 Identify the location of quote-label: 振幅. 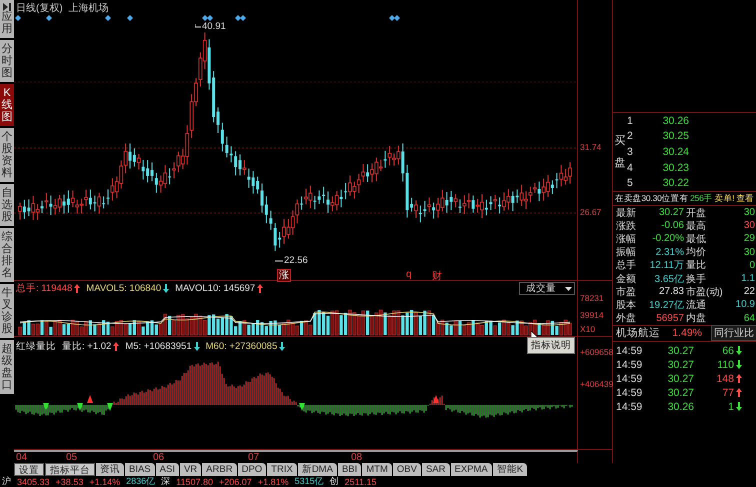
(626, 253).